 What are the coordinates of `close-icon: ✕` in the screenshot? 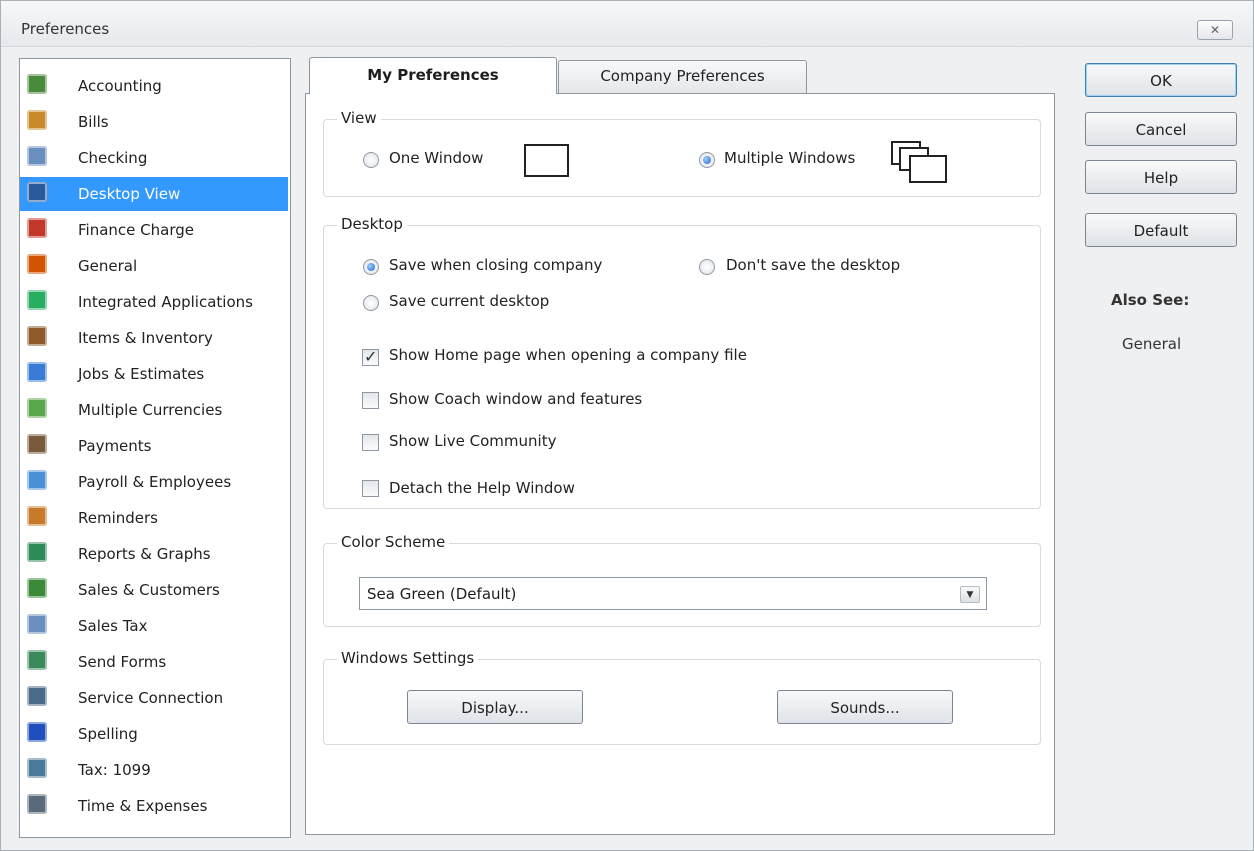 It's located at (1215, 30).